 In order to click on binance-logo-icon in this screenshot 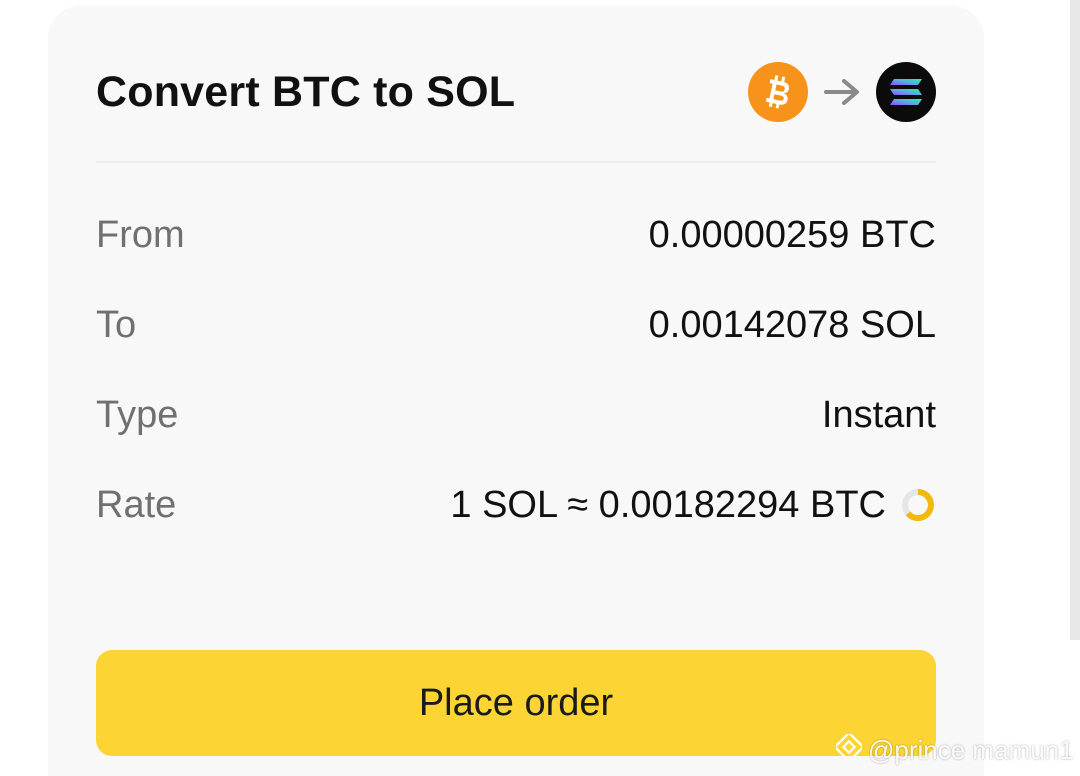, I will do `click(849, 749)`.